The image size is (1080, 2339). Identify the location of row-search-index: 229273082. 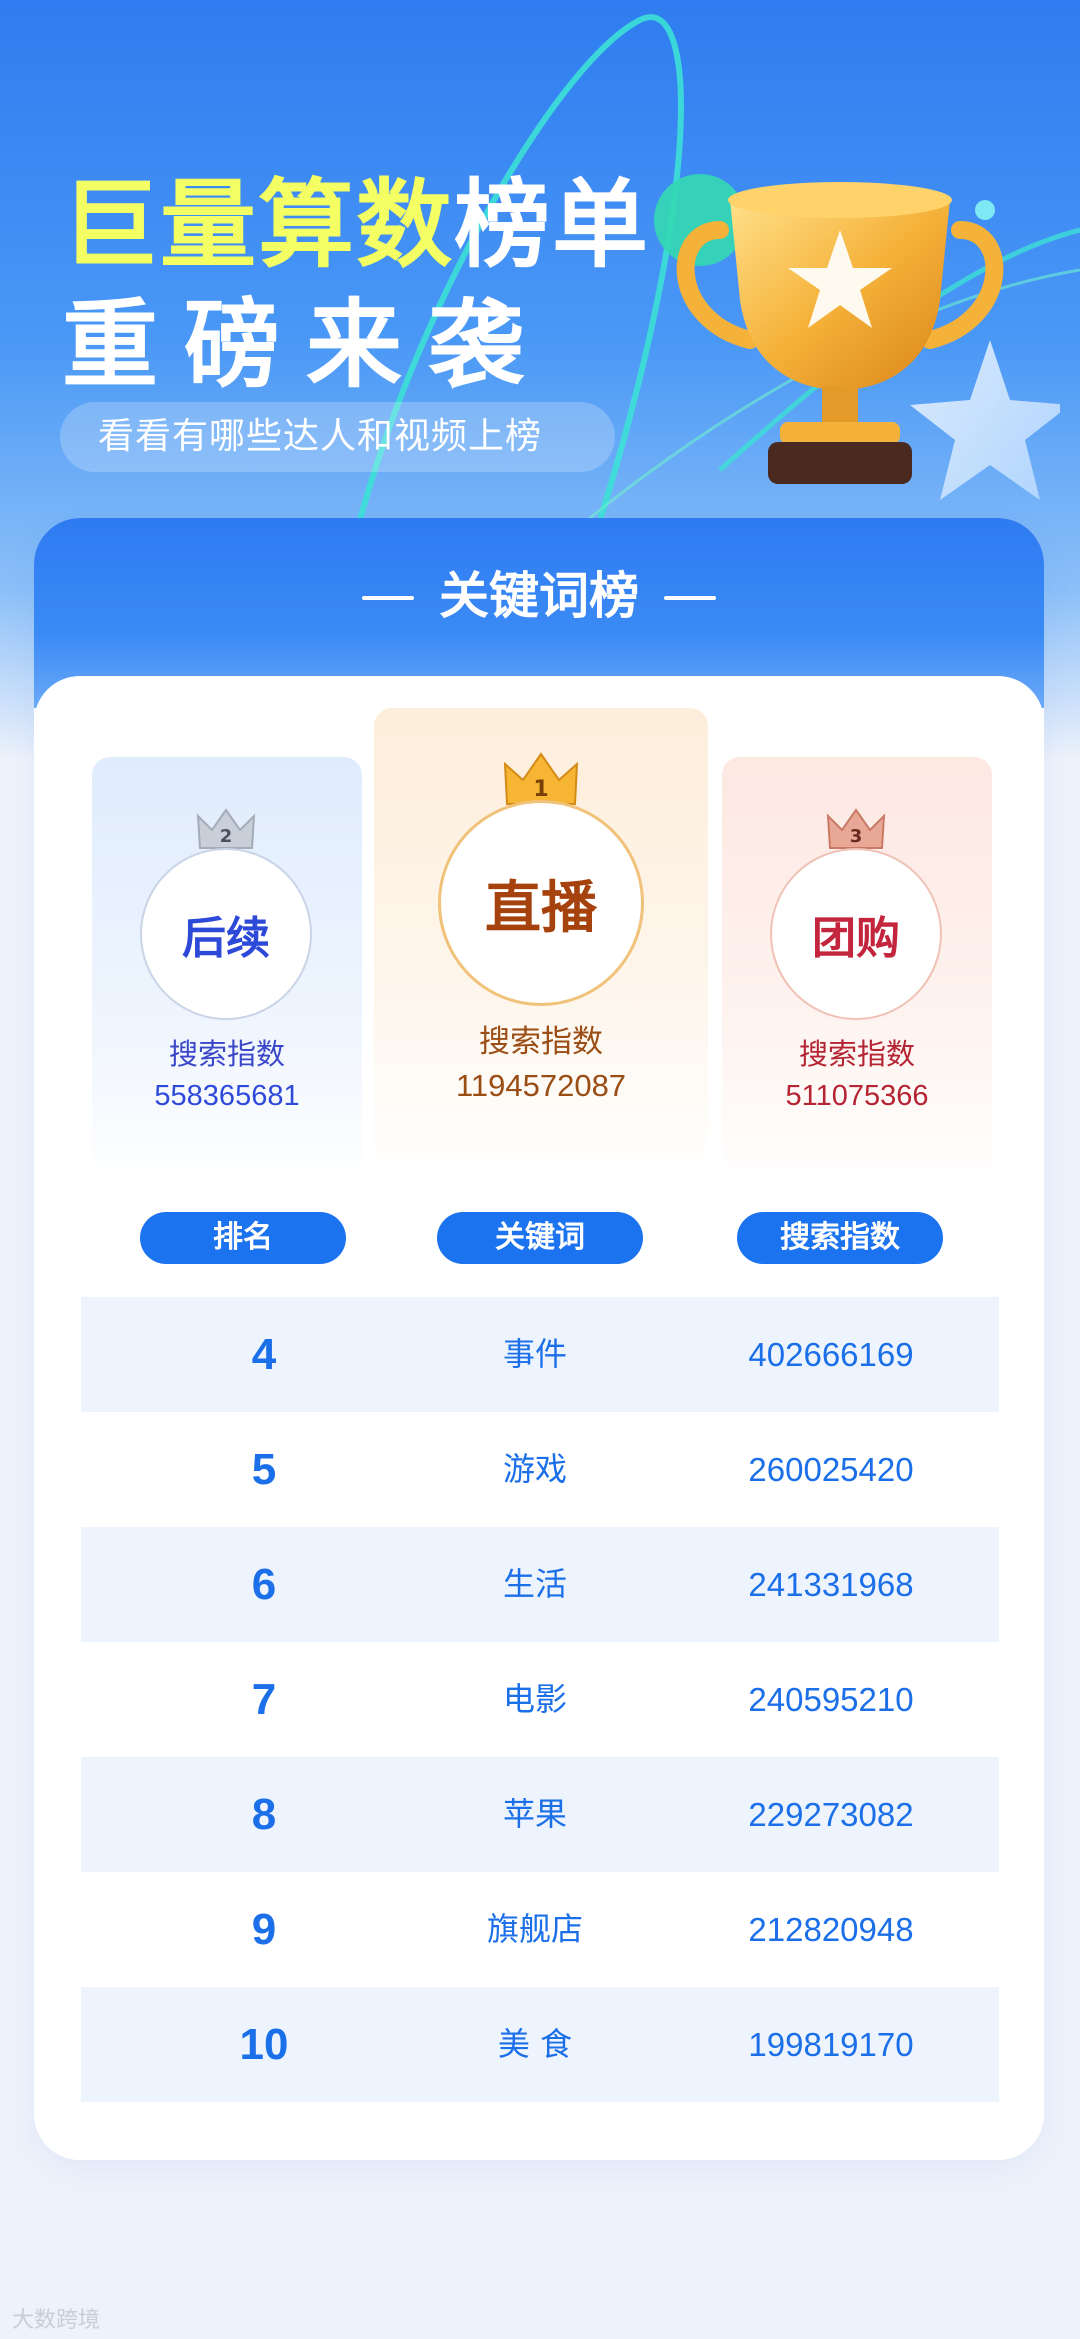
(831, 1814).